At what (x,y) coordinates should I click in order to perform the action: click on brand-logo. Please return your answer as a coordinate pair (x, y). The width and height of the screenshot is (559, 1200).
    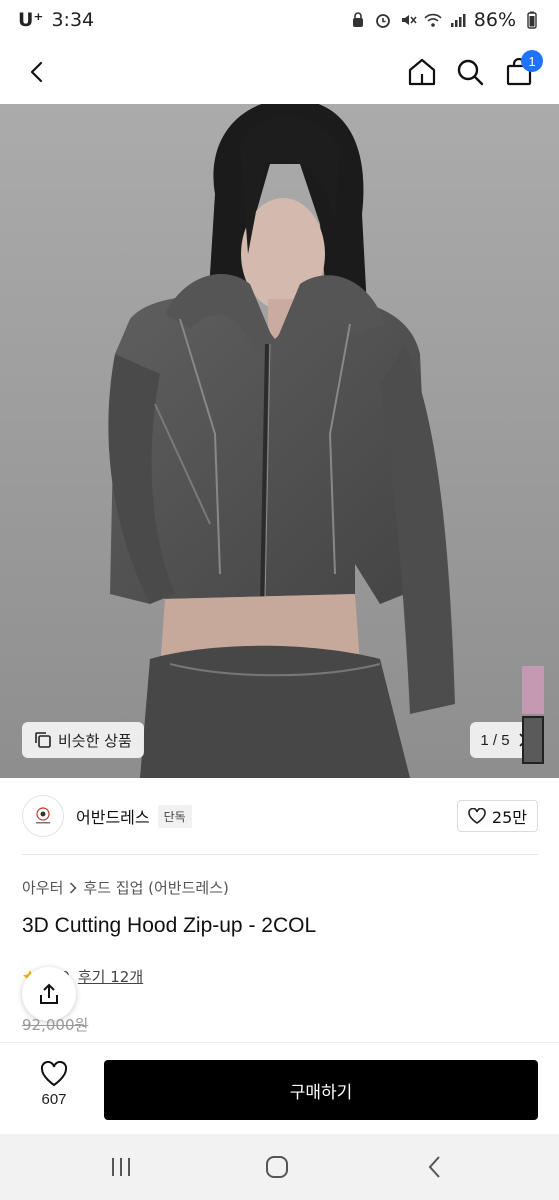
    Looking at the image, I should click on (43, 816).